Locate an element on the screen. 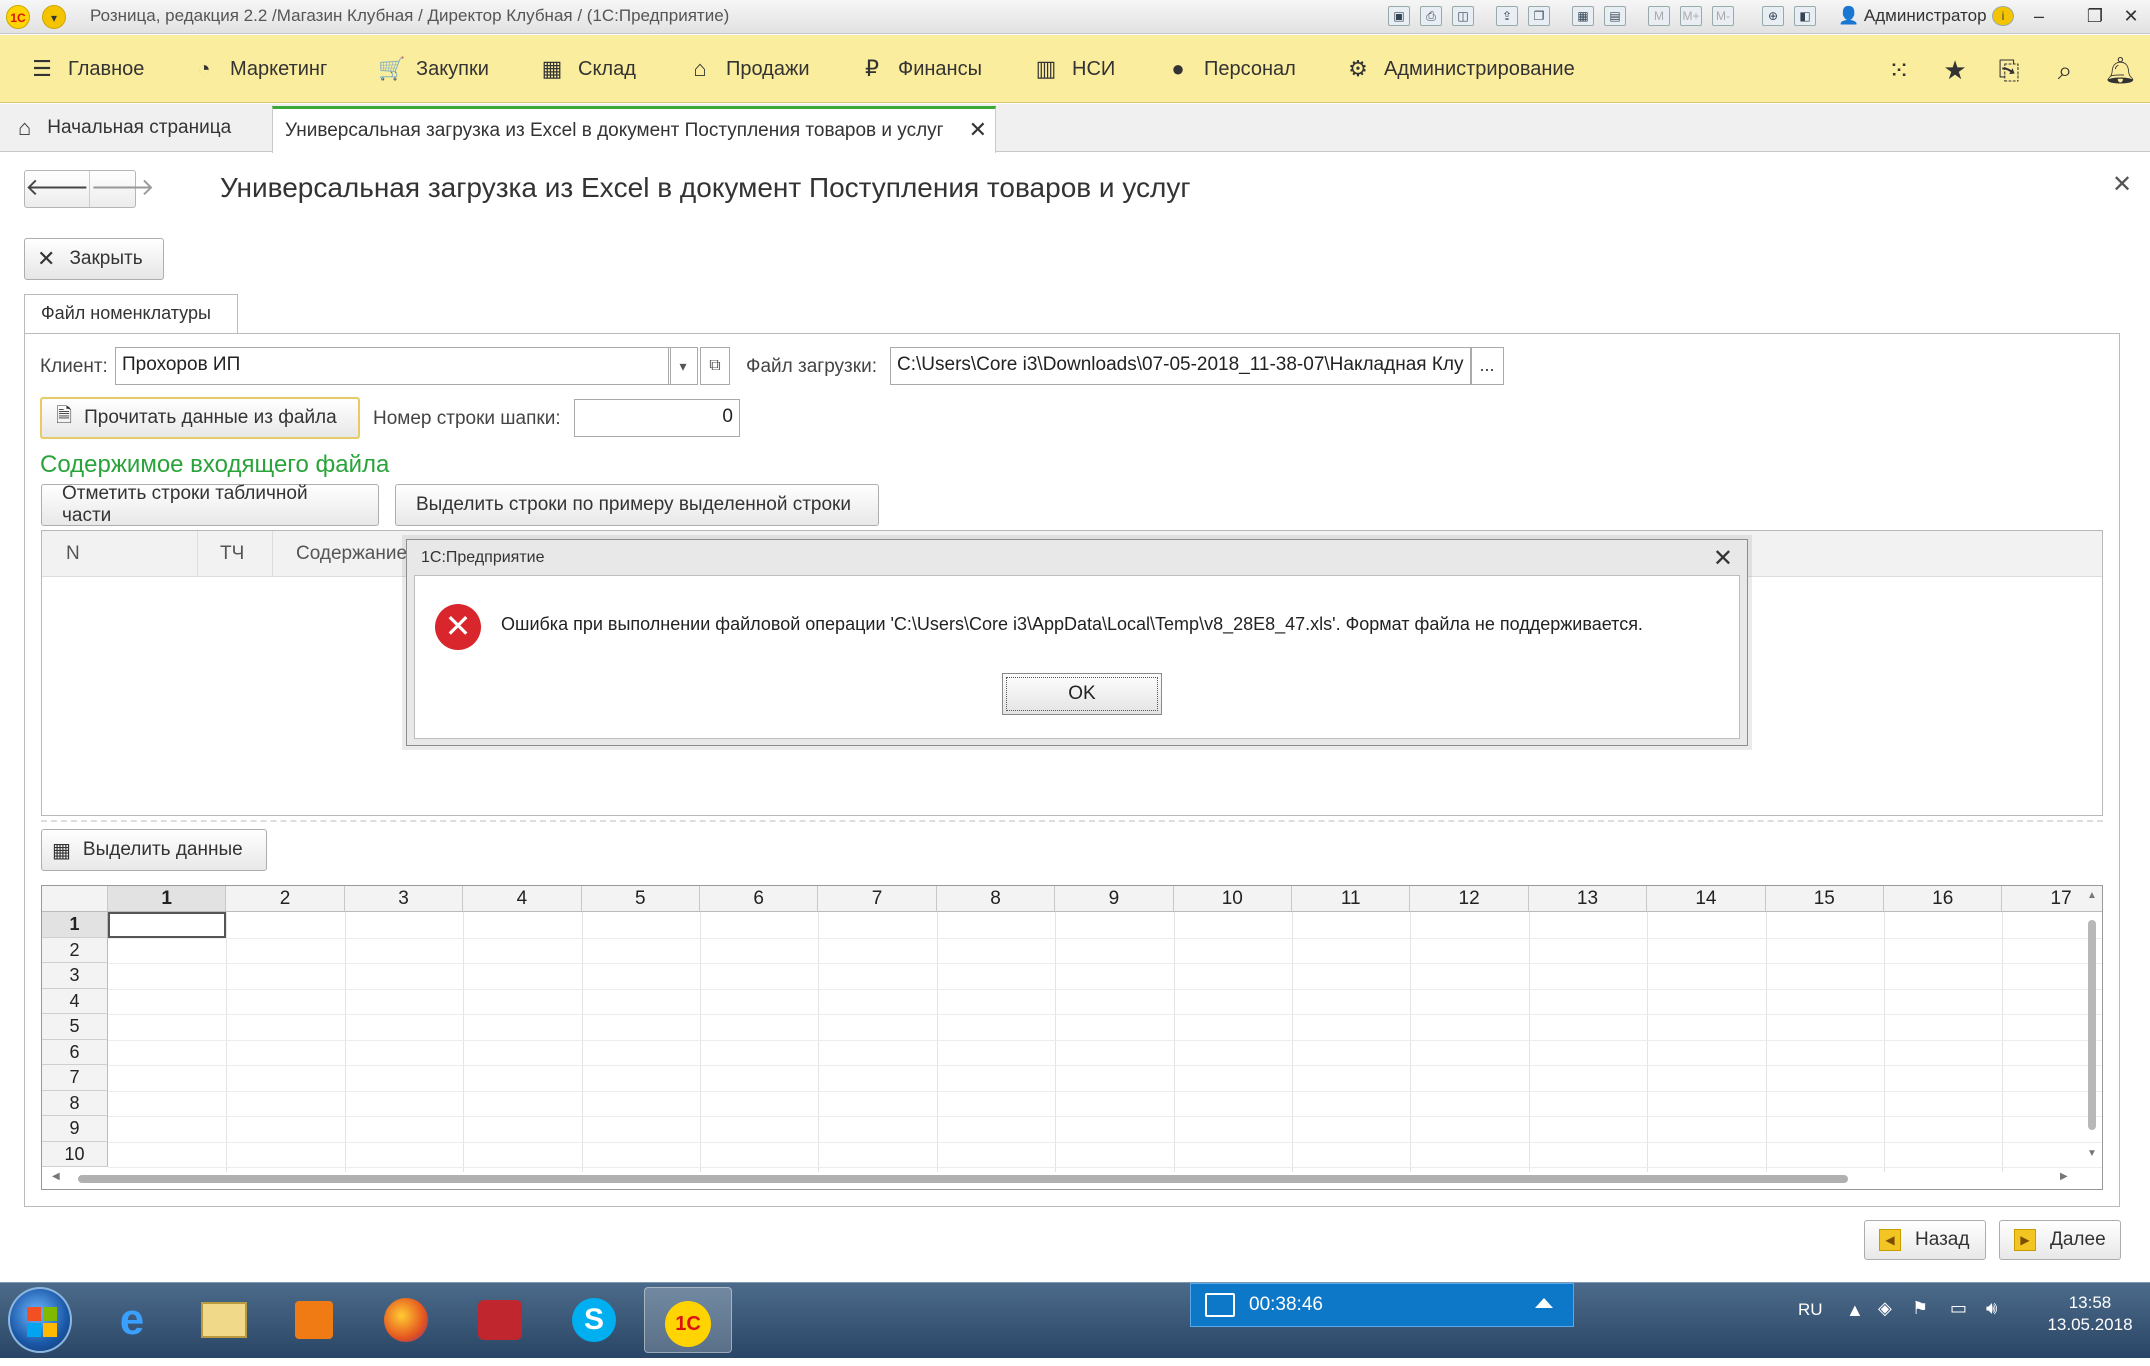  next-button: ▶ Далее is located at coordinates (2060, 1240).